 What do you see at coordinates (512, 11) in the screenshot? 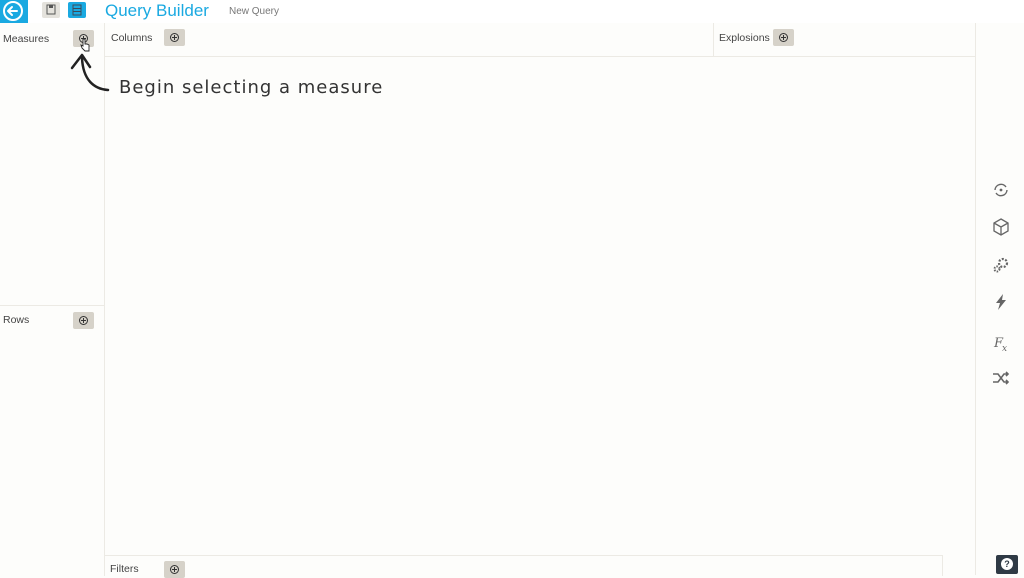
I see `top-bar: Query Builder New Query` at bounding box center [512, 11].